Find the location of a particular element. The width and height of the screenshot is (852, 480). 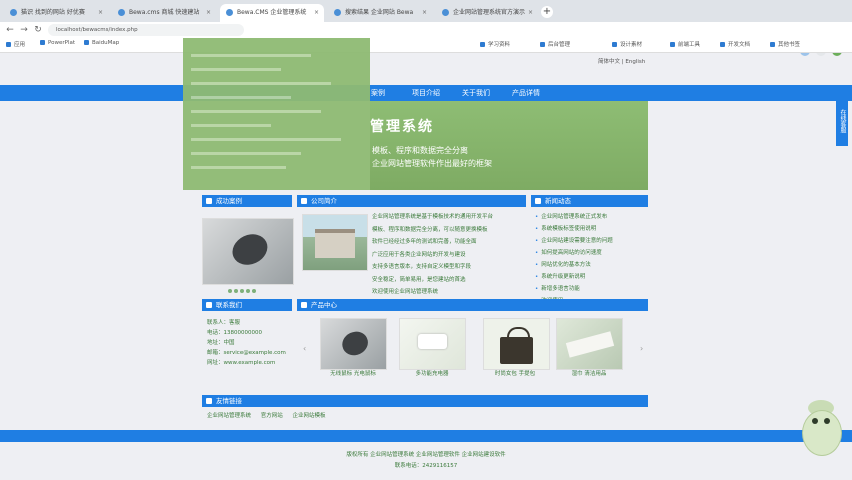

lang-en-link: English is located at coordinates (635, 62).